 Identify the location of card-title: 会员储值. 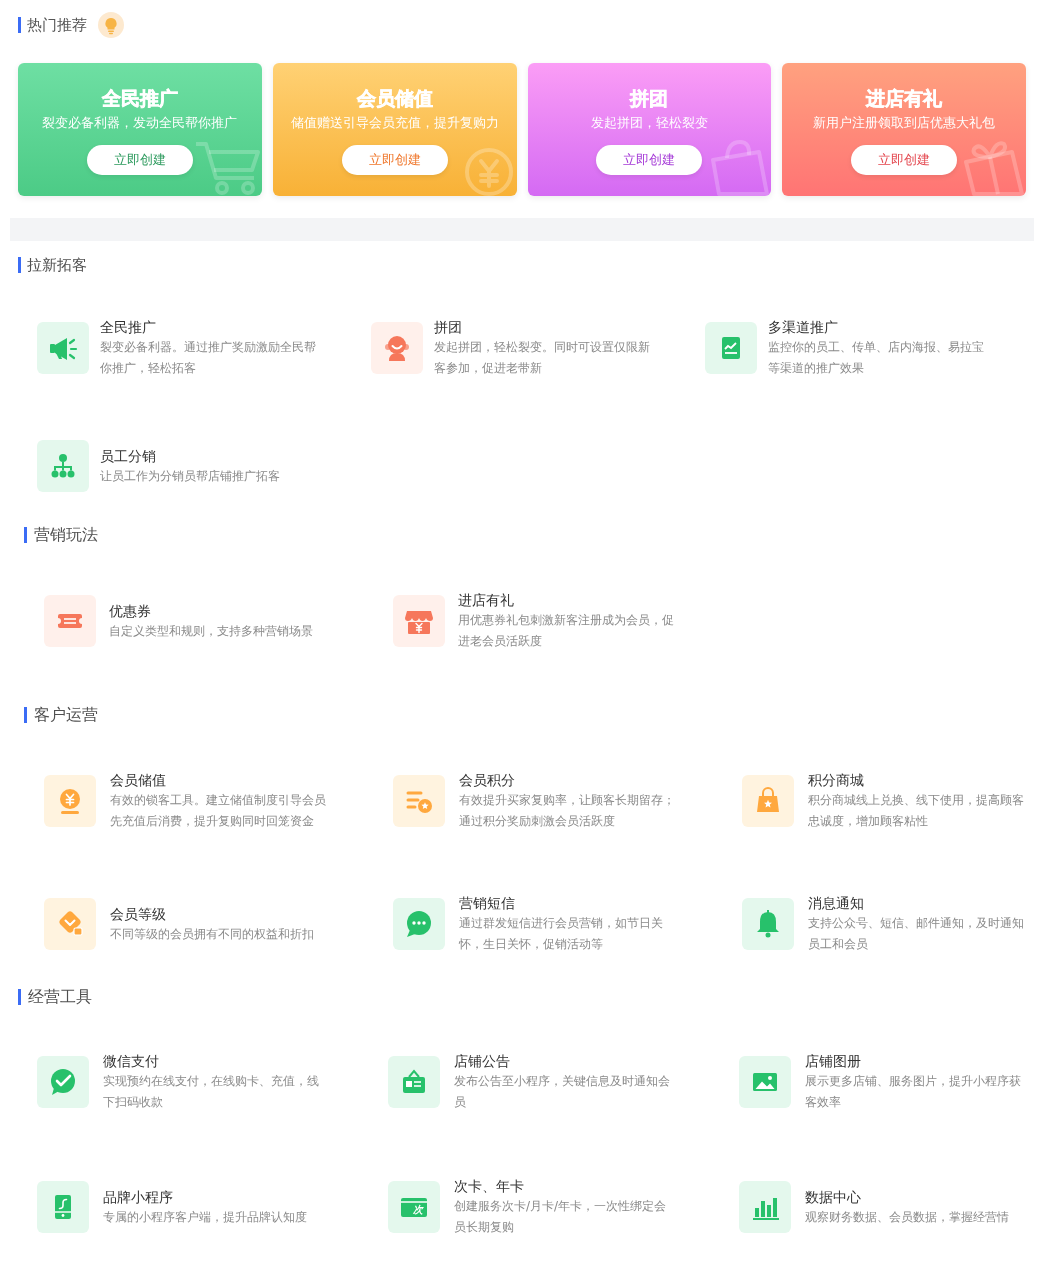
(394, 98).